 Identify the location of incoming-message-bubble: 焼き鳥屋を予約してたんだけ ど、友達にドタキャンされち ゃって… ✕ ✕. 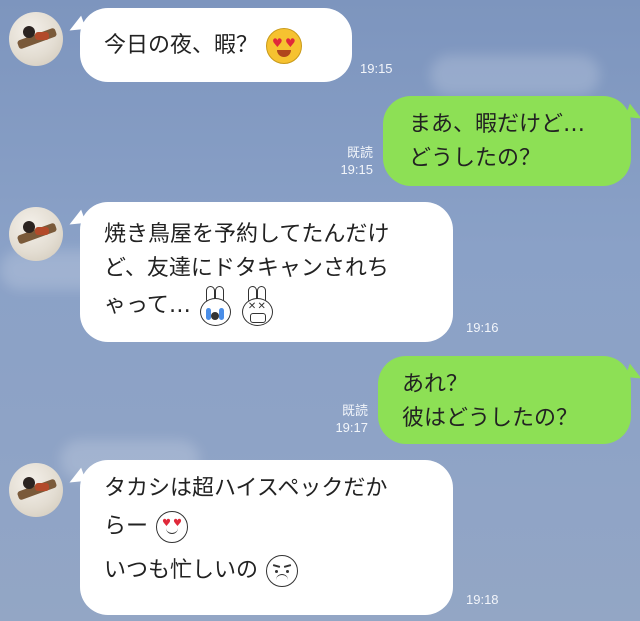
(259, 272).